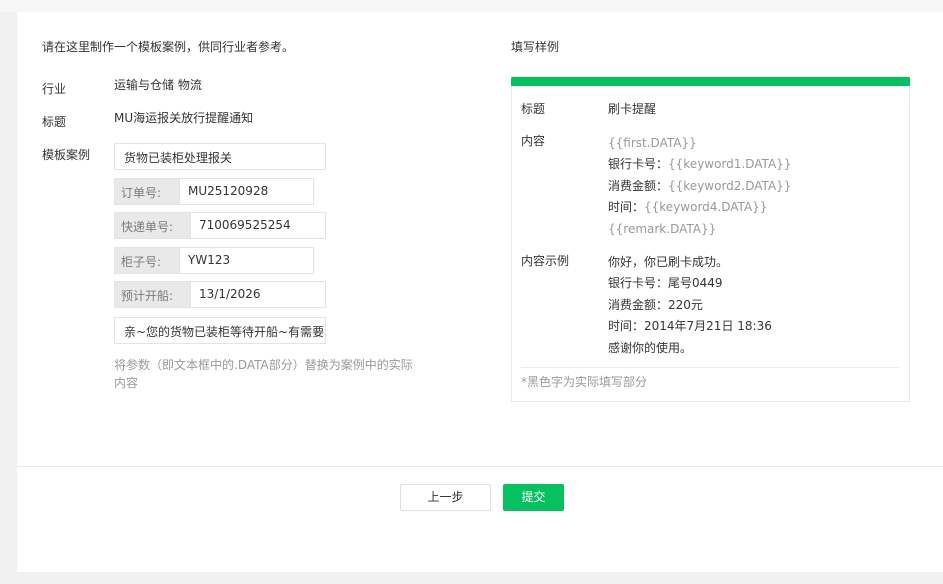 The height and width of the screenshot is (584, 943). I want to click on field-express-number: 快递单号: 710069525254, so click(220, 225).